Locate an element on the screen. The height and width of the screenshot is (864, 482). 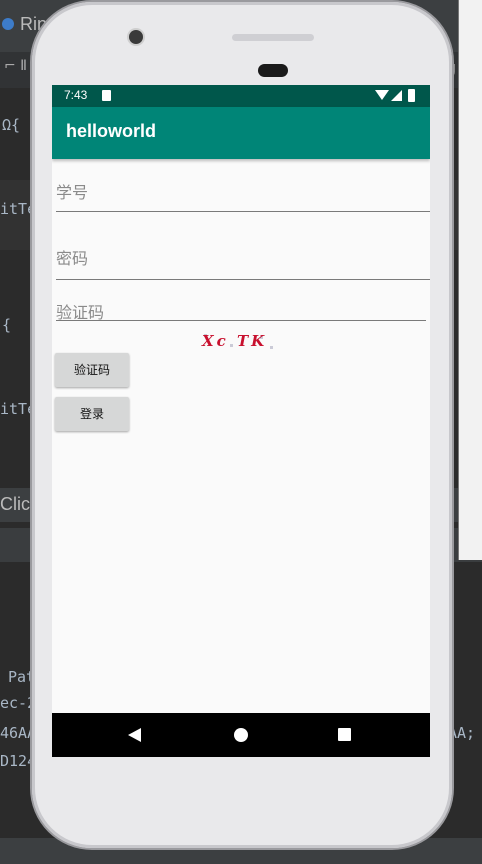
captcha-noise is located at coordinates (271, 347).